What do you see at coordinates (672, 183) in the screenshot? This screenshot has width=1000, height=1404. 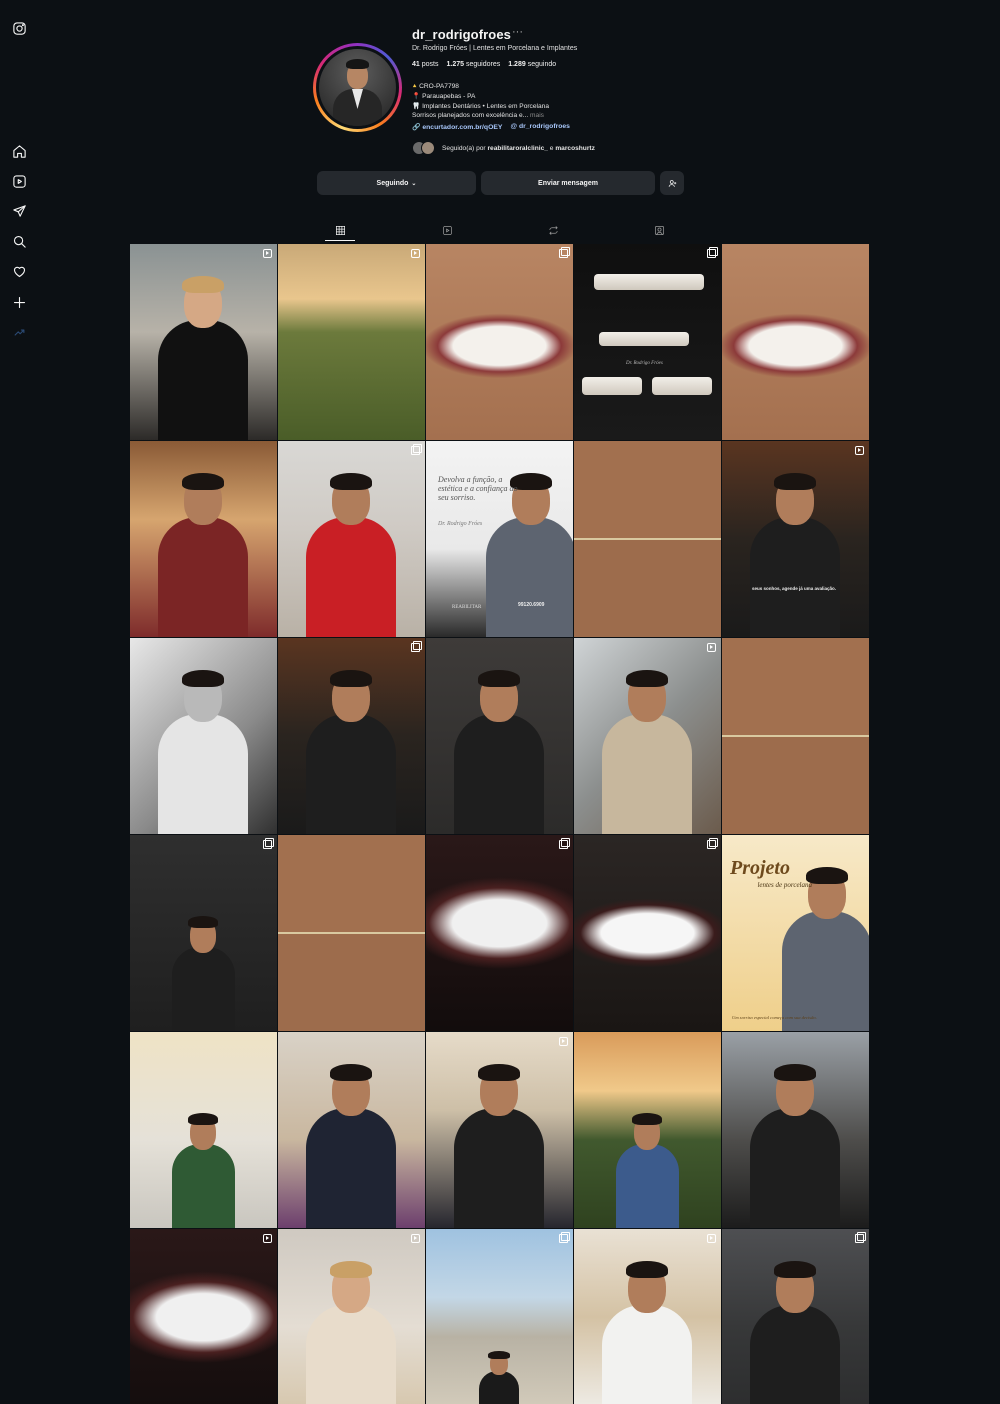 I see `suggest-user-button` at bounding box center [672, 183].